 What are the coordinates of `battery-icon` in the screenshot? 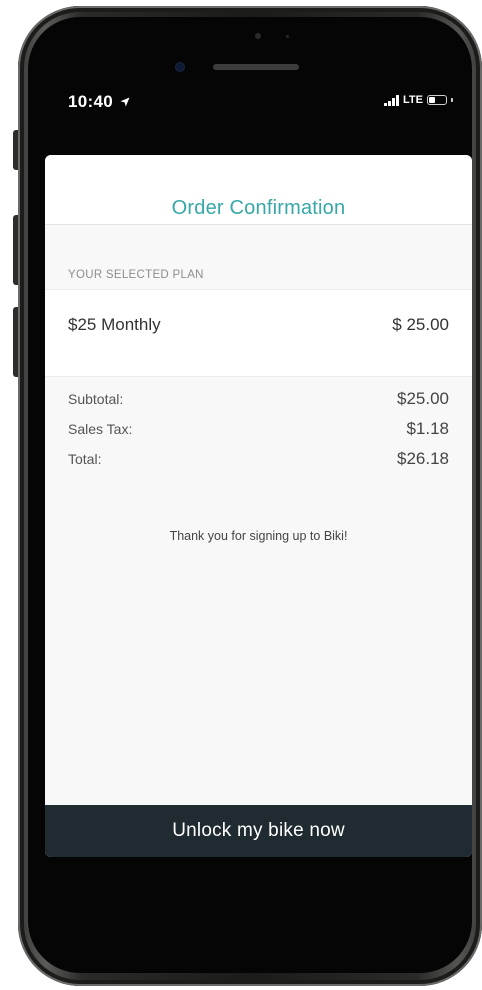 It's located at (436, 100).